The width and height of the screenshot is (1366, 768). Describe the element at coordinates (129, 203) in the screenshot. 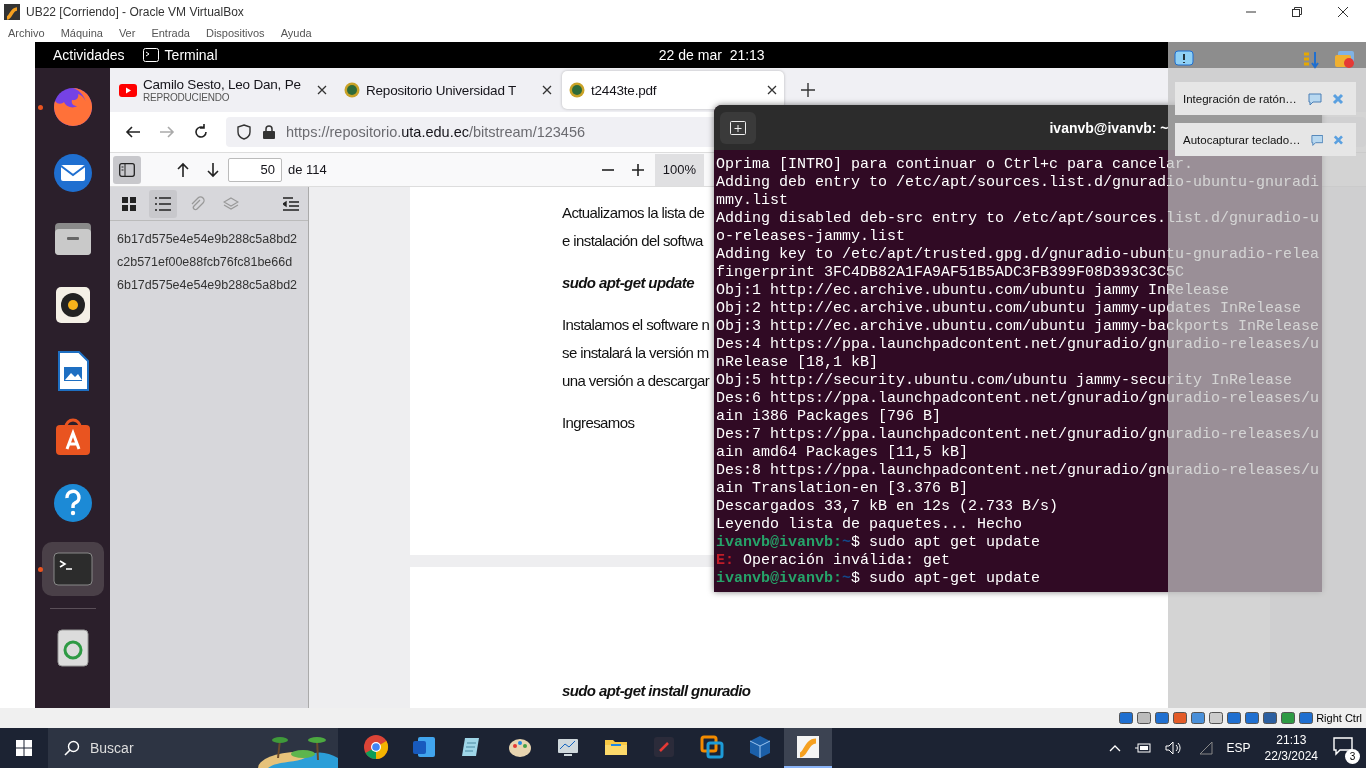

I see `grid-icon` at that location.